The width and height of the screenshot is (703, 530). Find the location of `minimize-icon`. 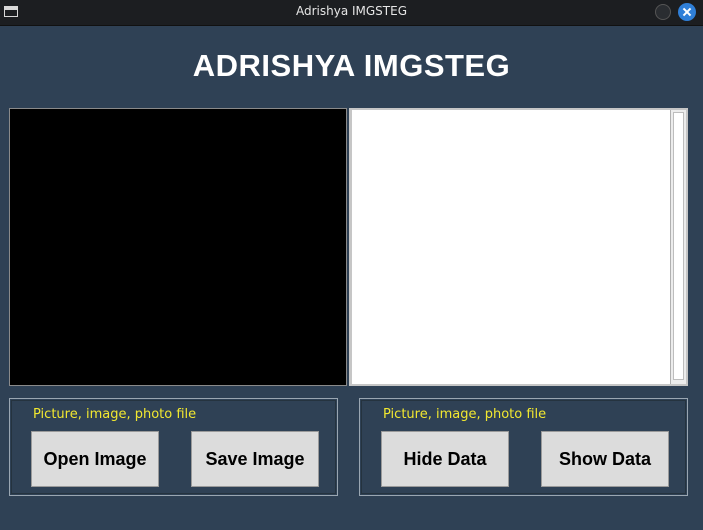

minimize-icon is located at coordinates (663, 12).